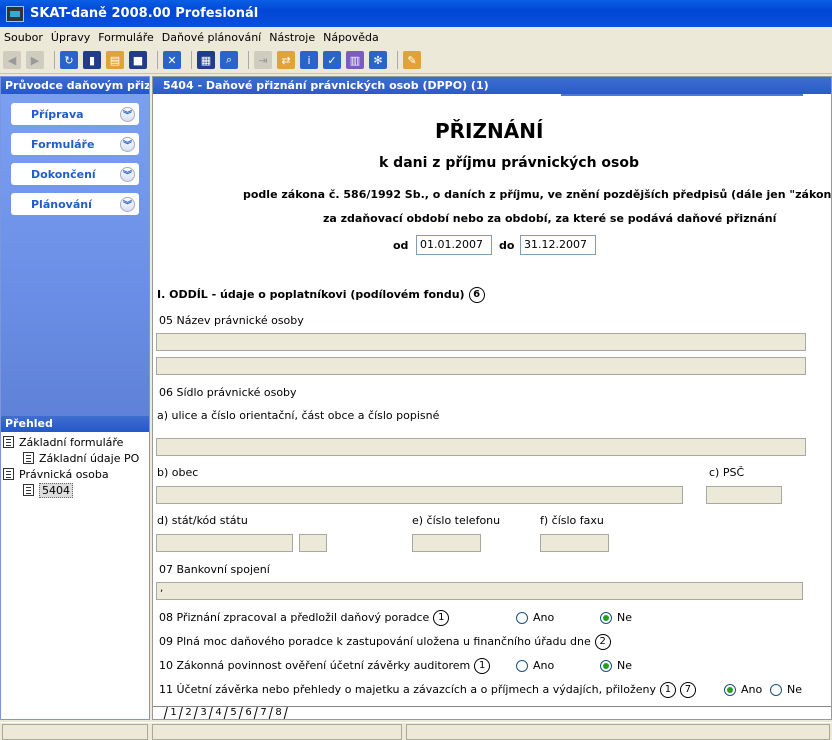  I want to click on nav-button-label: Dokončení, so click(63, 174).